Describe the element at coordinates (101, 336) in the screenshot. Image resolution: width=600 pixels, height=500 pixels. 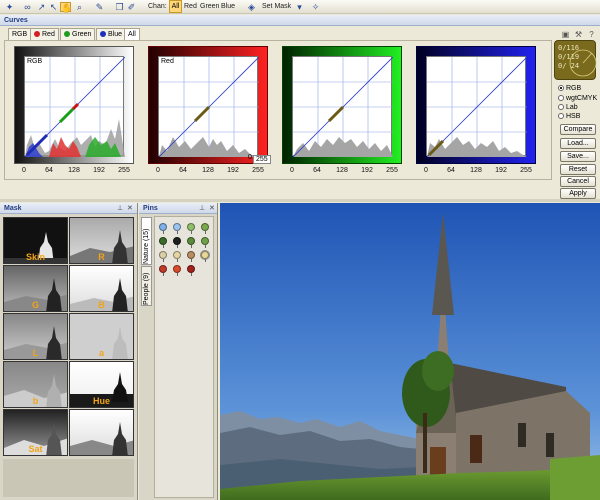
I see `mask-tile-a: a` at that location.